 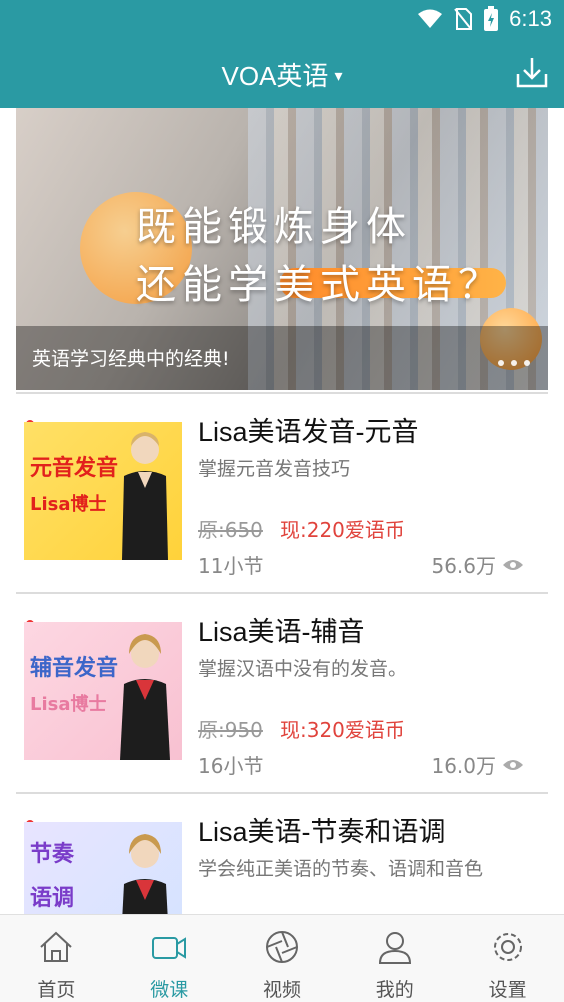 What do you see at coordinates (169, 948) in the screenshot?
I see `video-camera-icon` at bounding box center [169, 948].